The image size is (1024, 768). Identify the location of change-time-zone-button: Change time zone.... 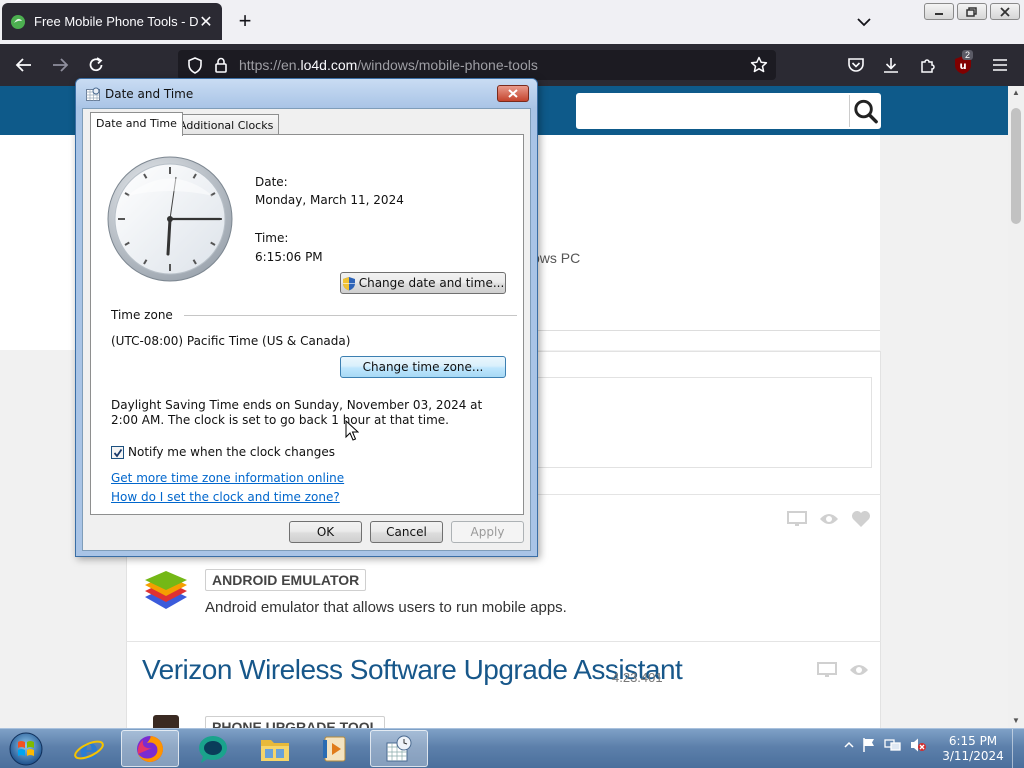
(423, 367).